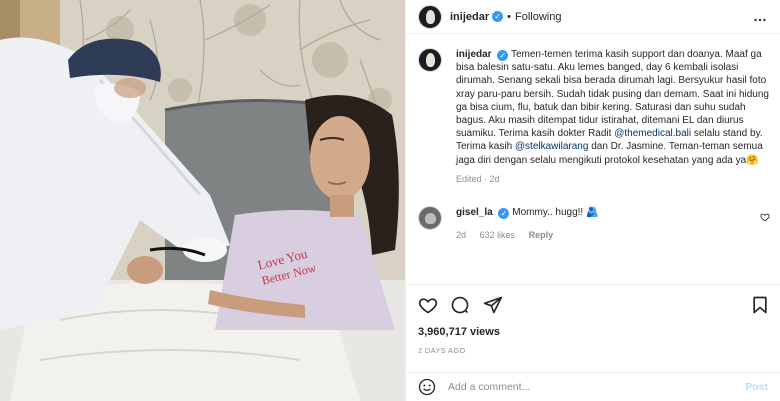  Describe the element at coordinates (430, 16) in the screenshot. I see `author-avatar` at that location.